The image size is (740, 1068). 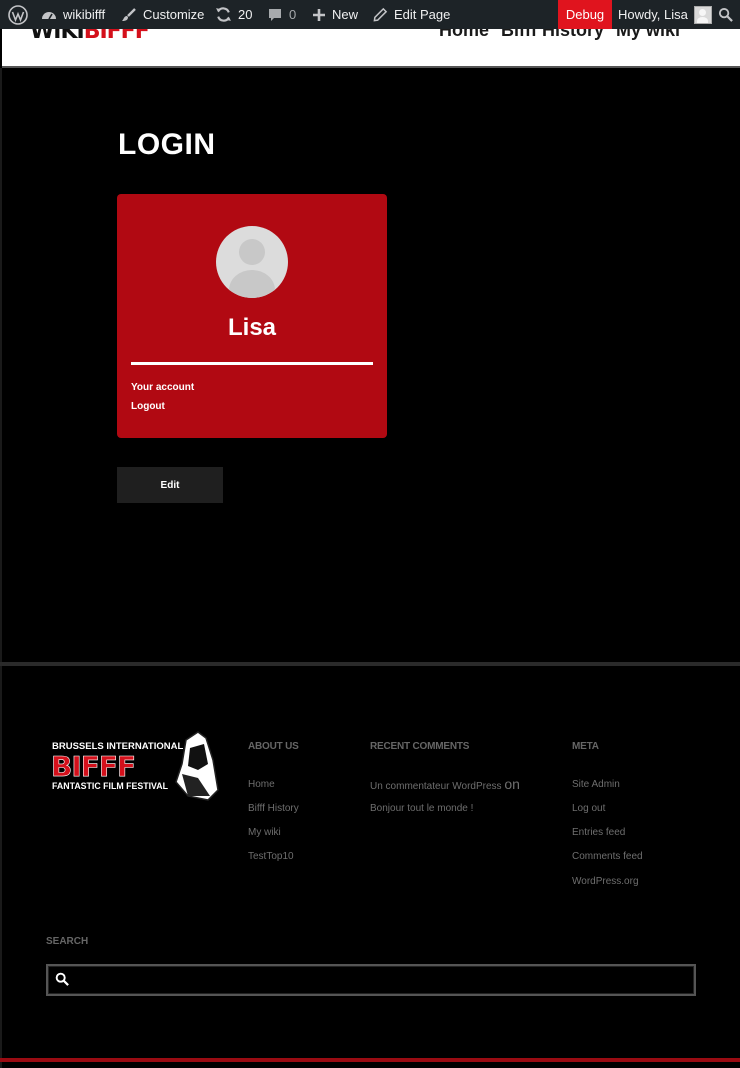 I want to click on comment-on-text: on, so click(x=512, y=784).